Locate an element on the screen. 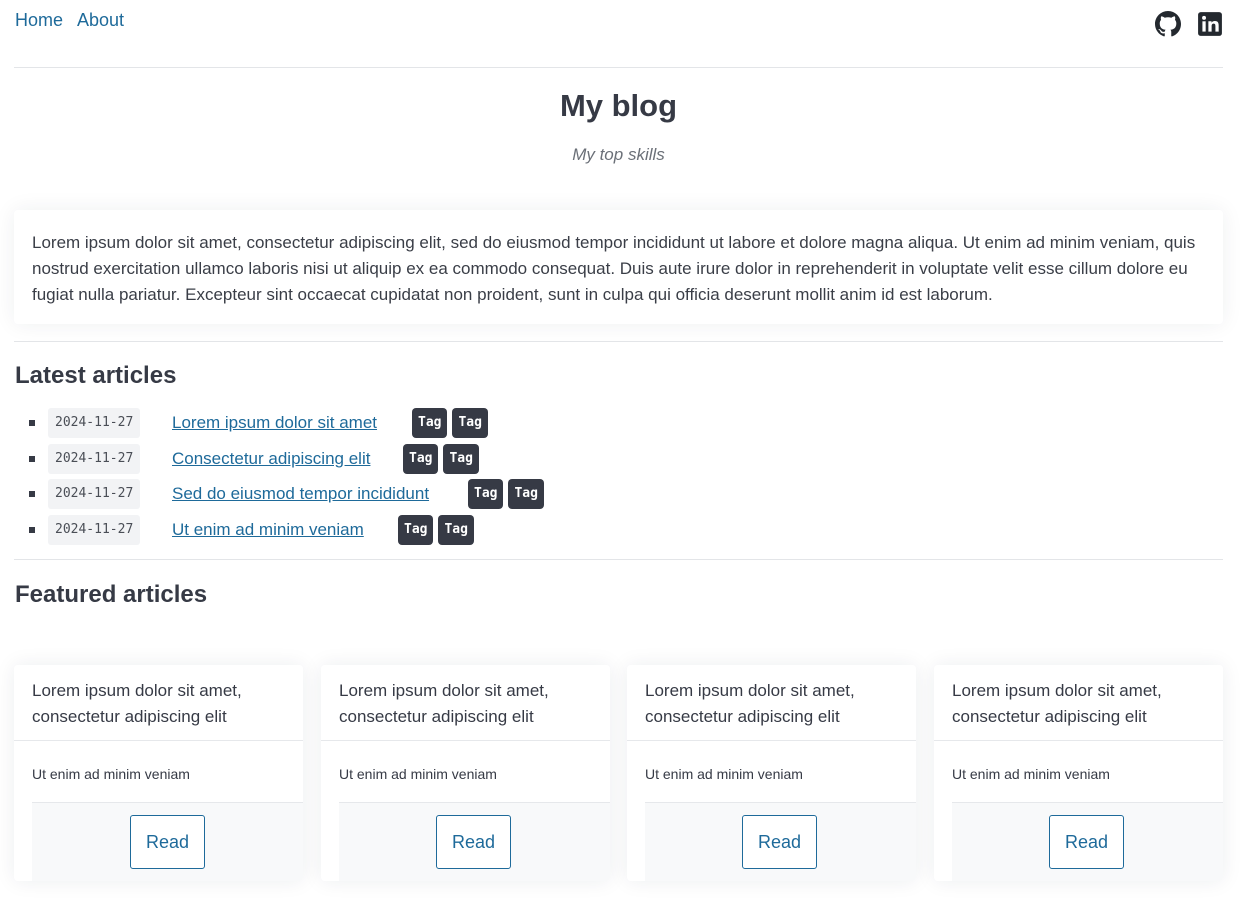 Image resolution: width=1247 pixels, height=902 pixels. site-title: My blog is located at coordinates (618, 105).